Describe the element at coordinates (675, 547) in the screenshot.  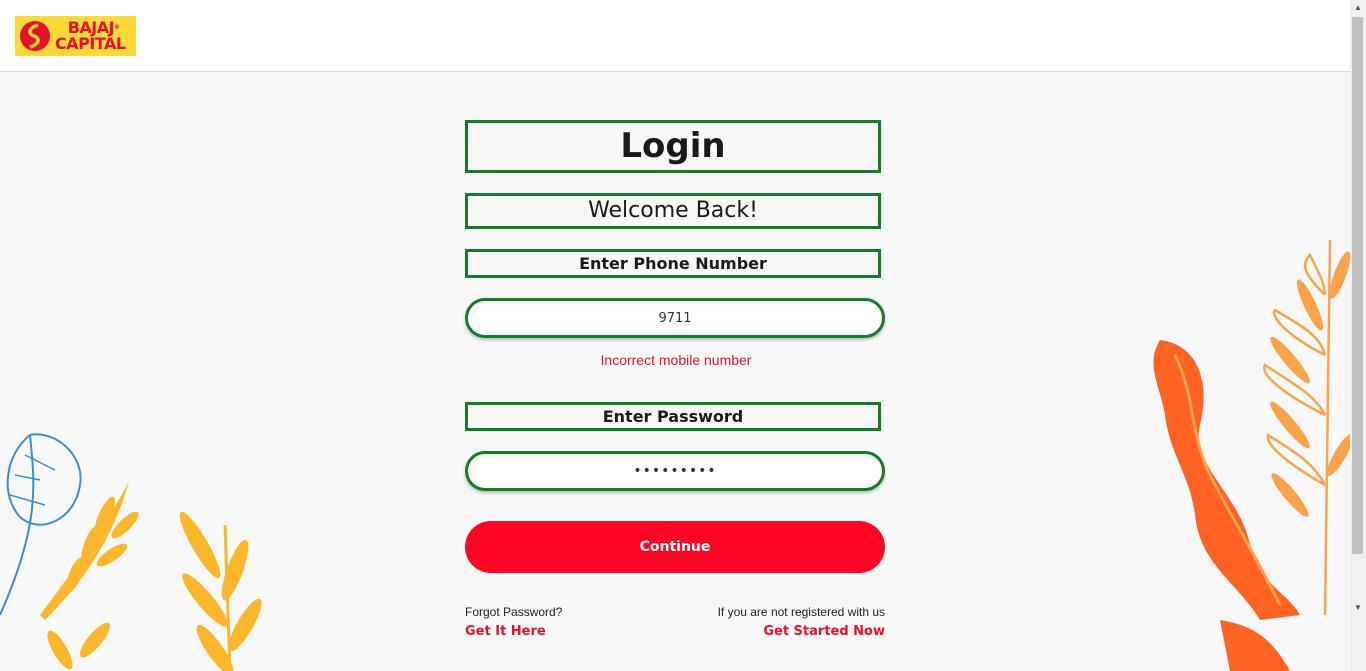
I see `continue-button: Continue` at that location.